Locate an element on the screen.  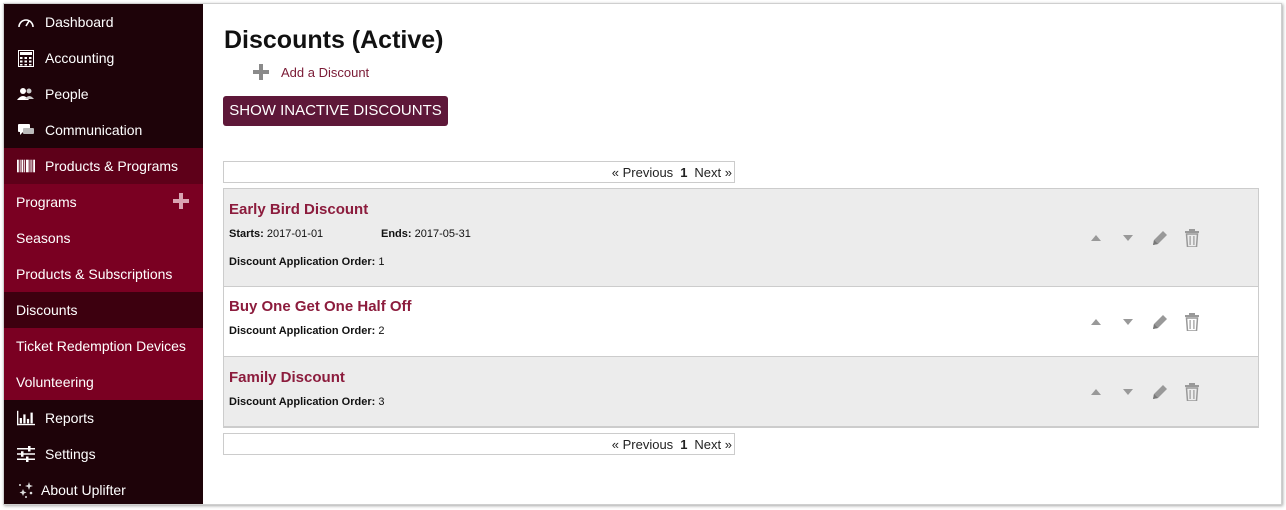
sidebar-item-label: Seasons is located at coordinates (43, 238).